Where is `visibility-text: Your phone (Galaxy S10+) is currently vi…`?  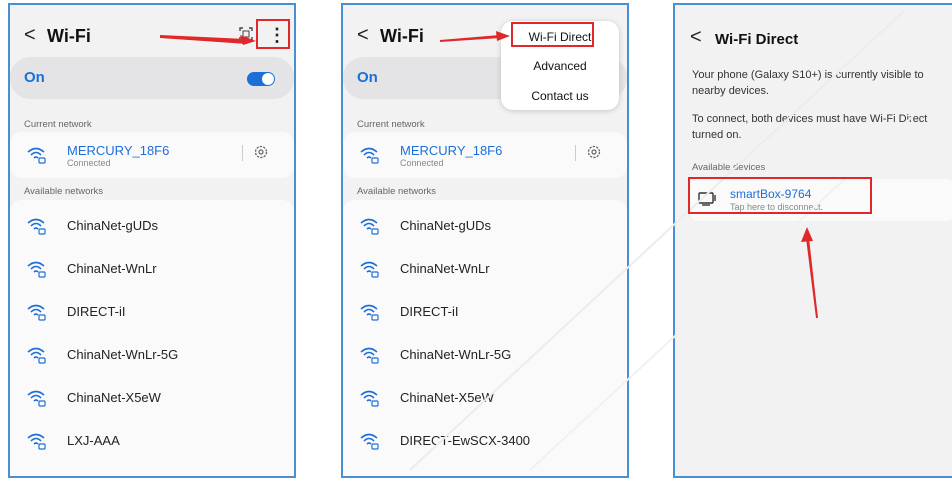
visibility-text: Your phone (Galaxy S10+) is currently vi… is located at coordinates (808, 83).